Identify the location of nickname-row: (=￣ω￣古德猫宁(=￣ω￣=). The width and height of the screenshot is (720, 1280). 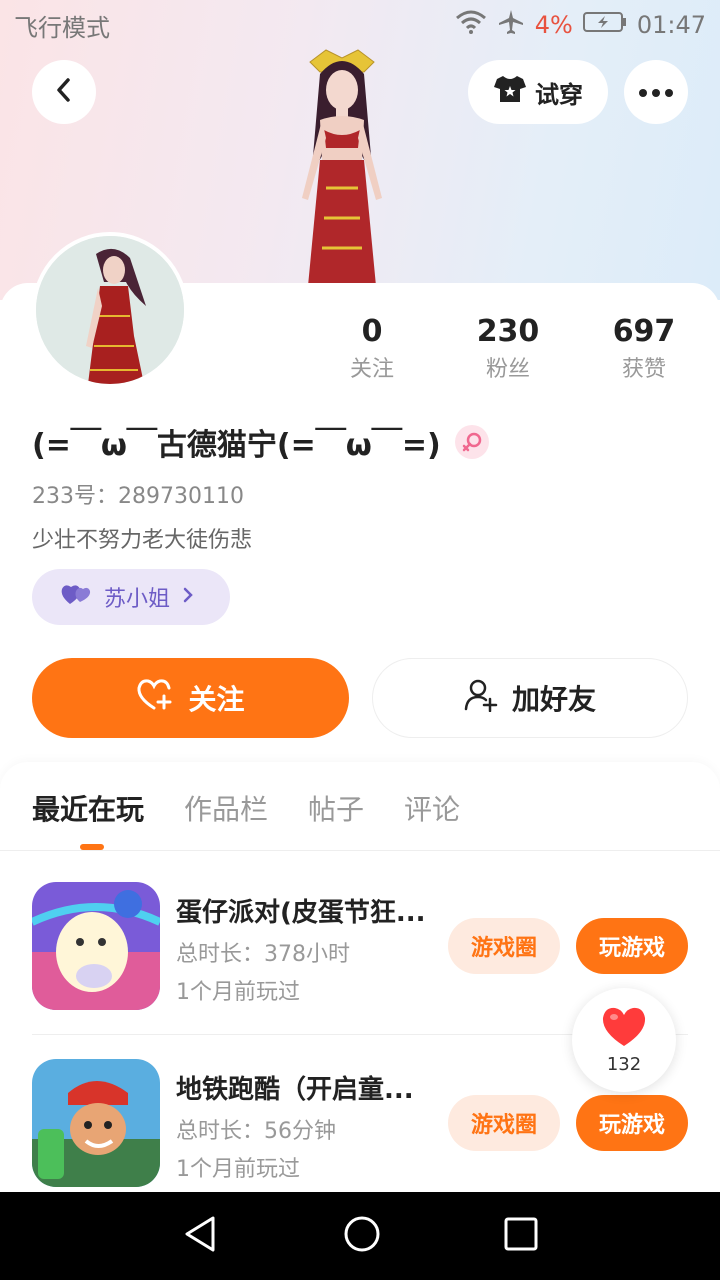
(260, 442).